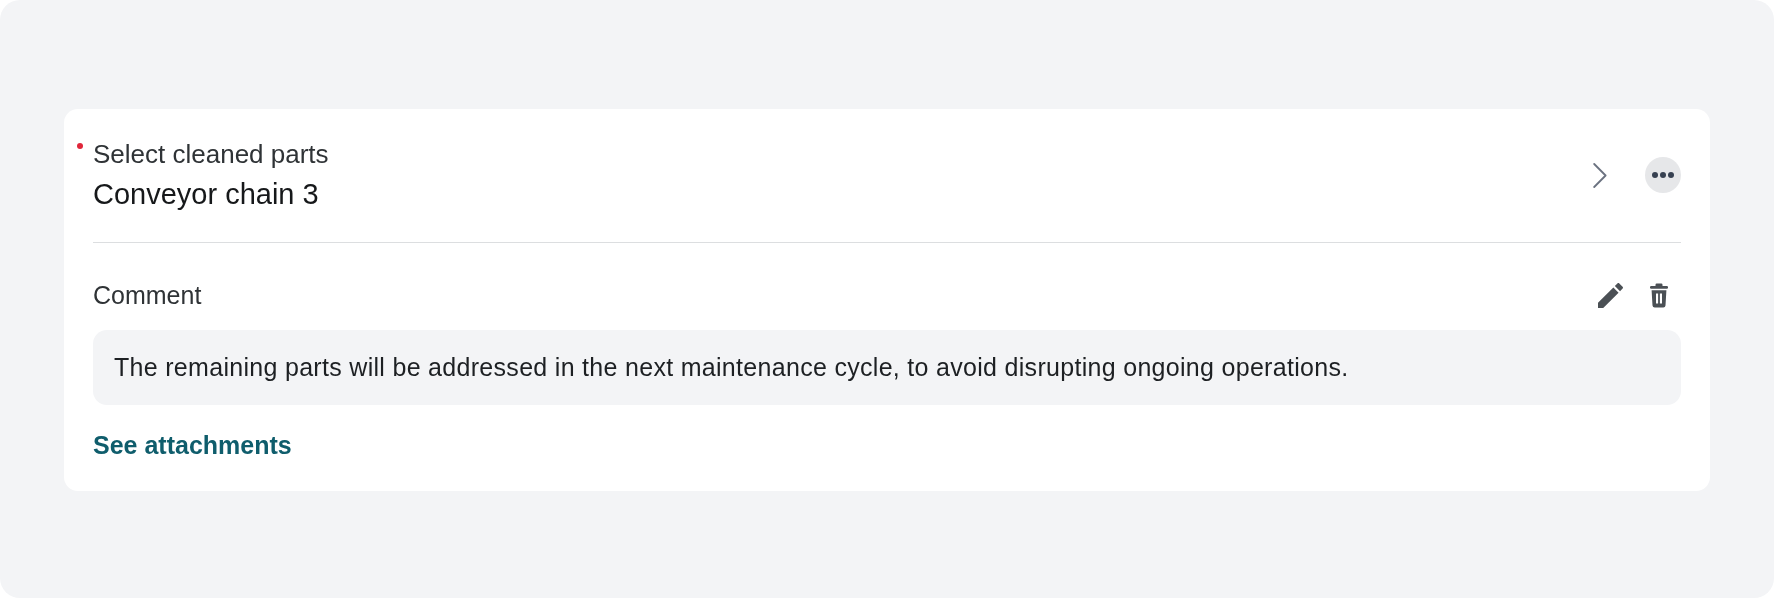  I want to click on trash-icon, so click(1659, 295).